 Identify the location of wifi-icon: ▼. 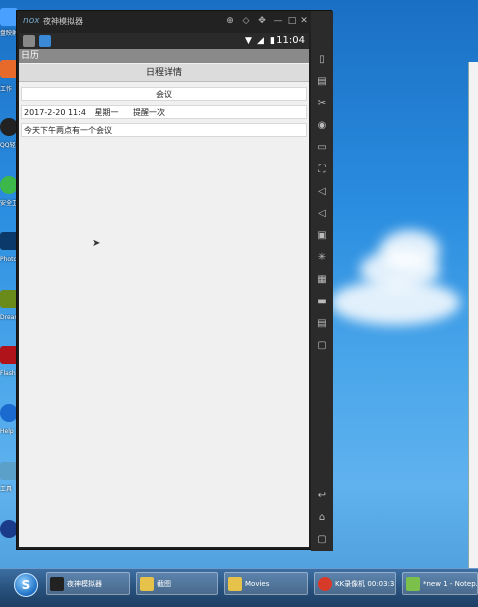
(248, 41).